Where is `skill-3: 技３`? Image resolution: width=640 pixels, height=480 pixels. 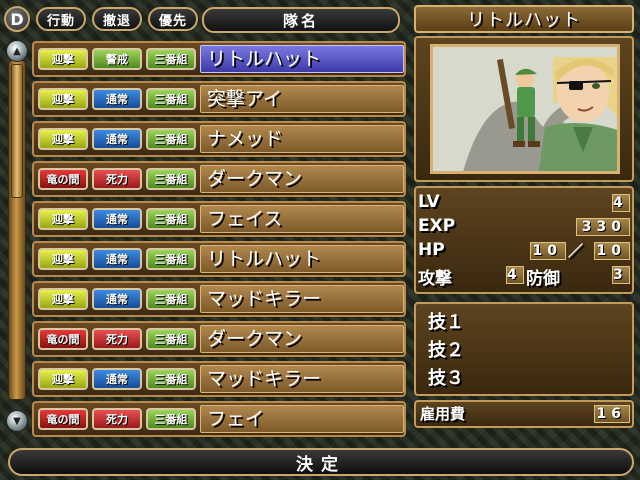
skill-3: 技３ is located at coordinates (446, 377).